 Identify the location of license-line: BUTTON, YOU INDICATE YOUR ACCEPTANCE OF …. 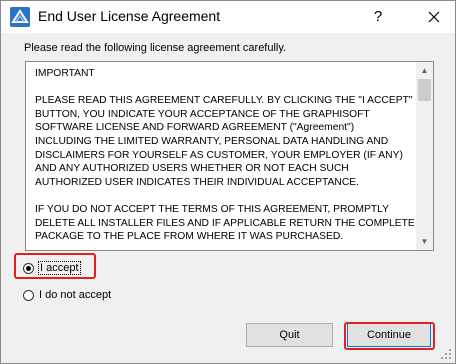
(202, 114).